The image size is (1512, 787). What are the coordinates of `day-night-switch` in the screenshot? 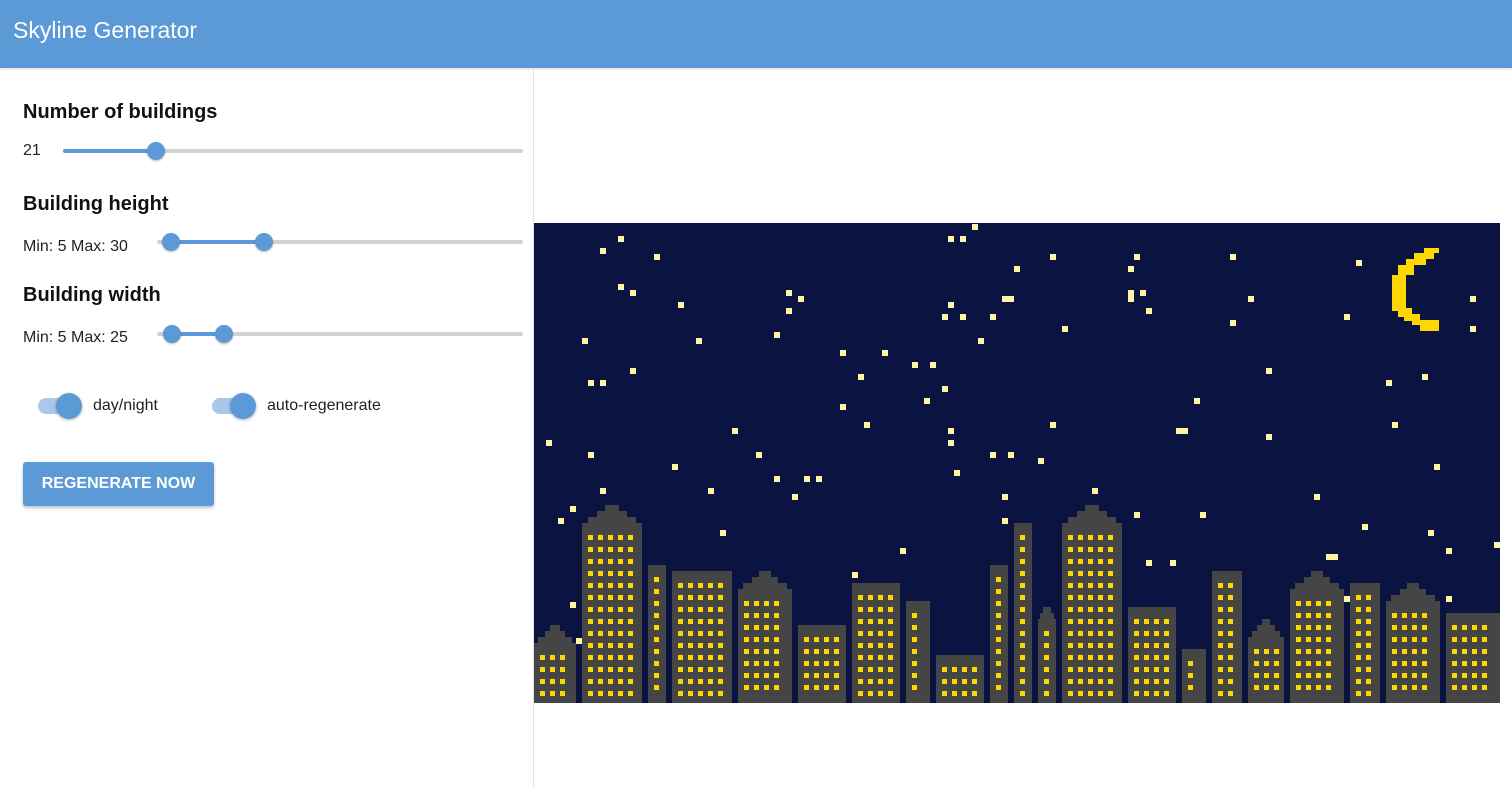 It's located at (60, 406).